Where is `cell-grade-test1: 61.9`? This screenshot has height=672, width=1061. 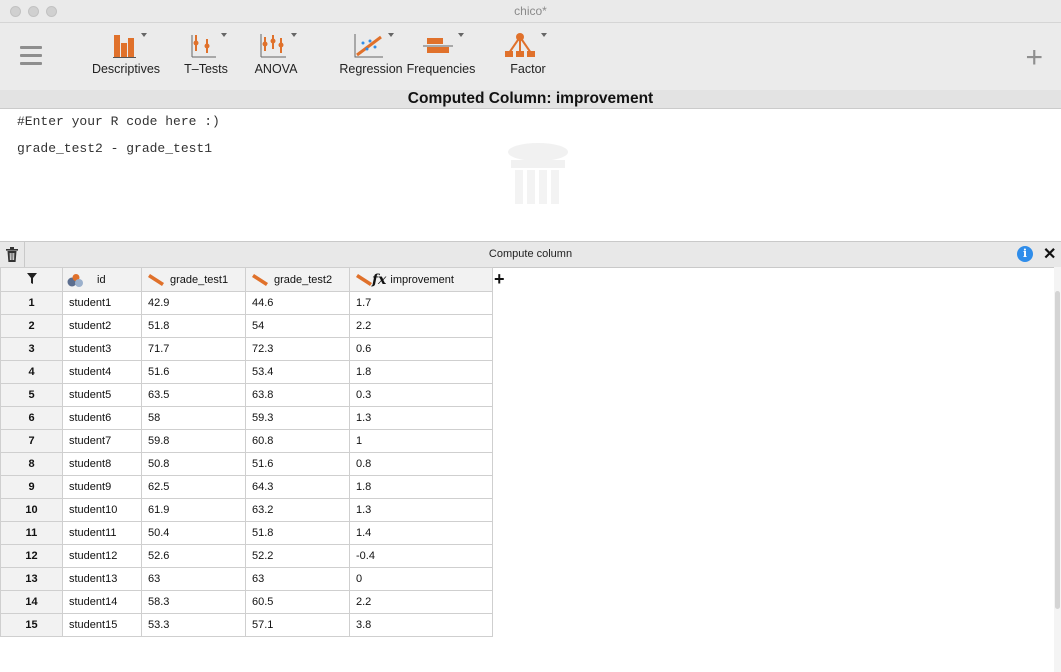
cell-grade-test1: 61.9 is located at coordinates (193, 510).